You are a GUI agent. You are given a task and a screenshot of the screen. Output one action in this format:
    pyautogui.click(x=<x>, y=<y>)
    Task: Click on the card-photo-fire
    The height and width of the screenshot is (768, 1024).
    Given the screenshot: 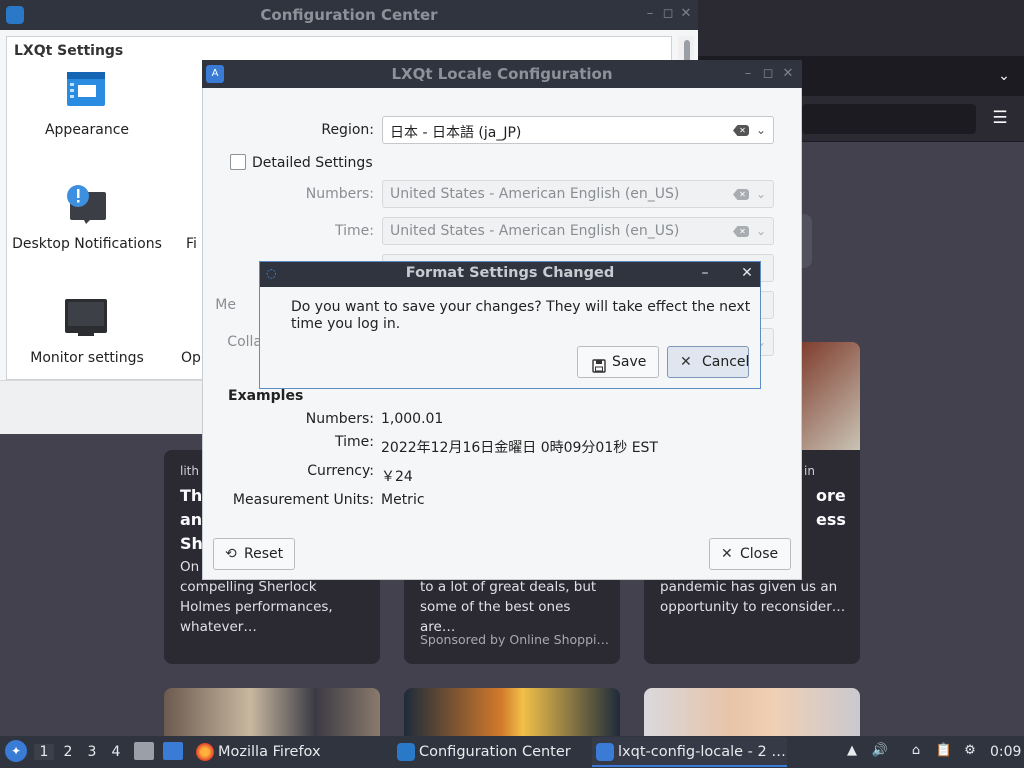 What is the action you would take?
    pyautogui.click(x=512, y=712)
    